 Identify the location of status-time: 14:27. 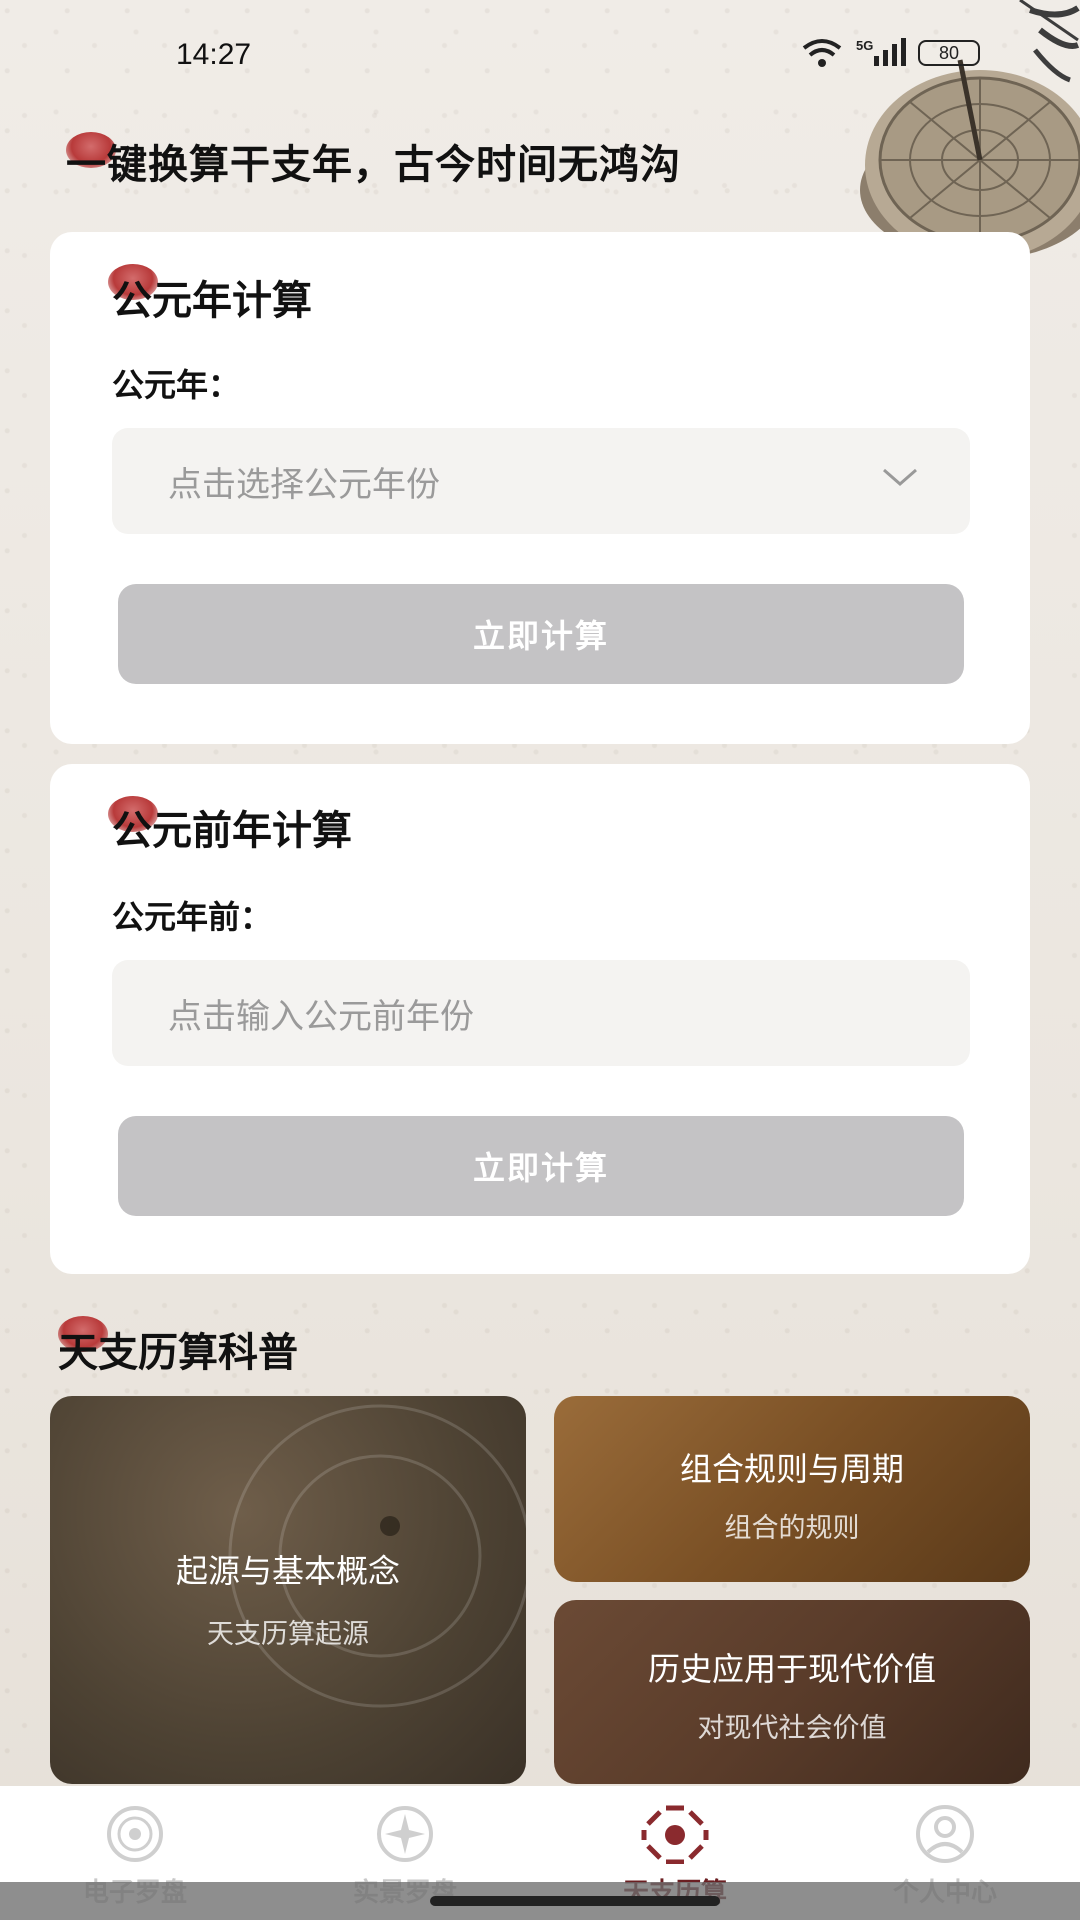
(214, 54).